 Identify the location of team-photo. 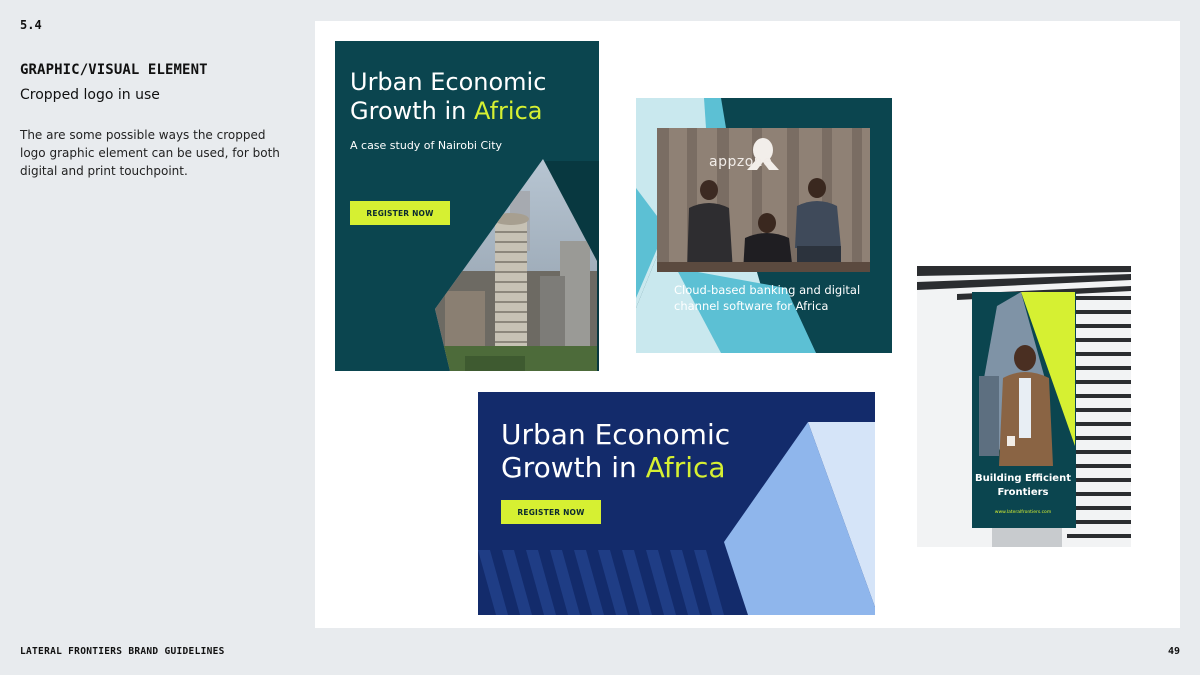
(763, 200).